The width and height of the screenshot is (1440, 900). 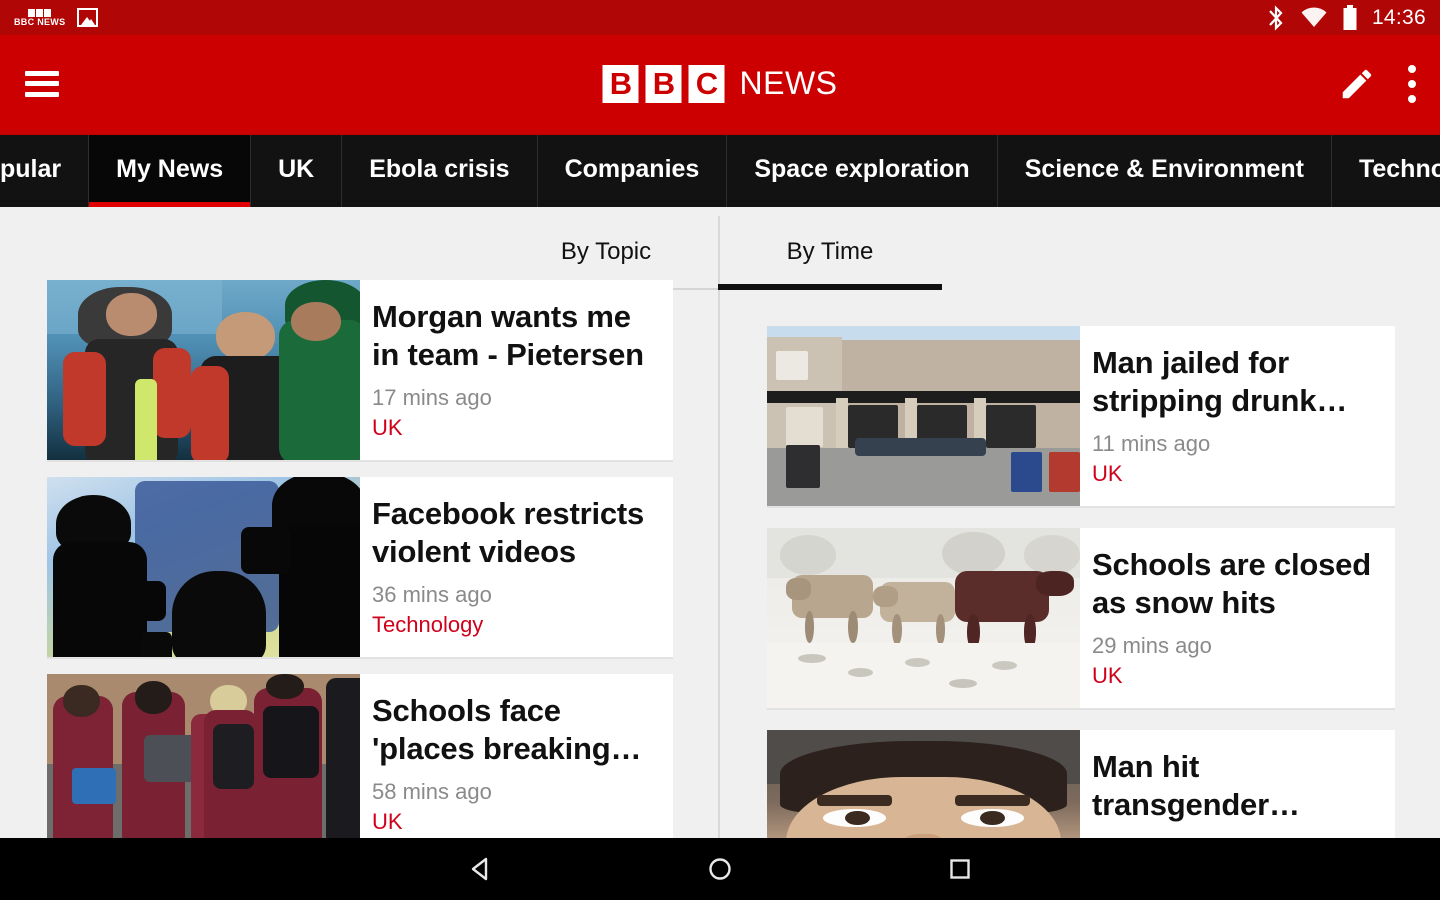 I want to click on sub-tab-by-topic: By Topic, so click(x=606, y=253).